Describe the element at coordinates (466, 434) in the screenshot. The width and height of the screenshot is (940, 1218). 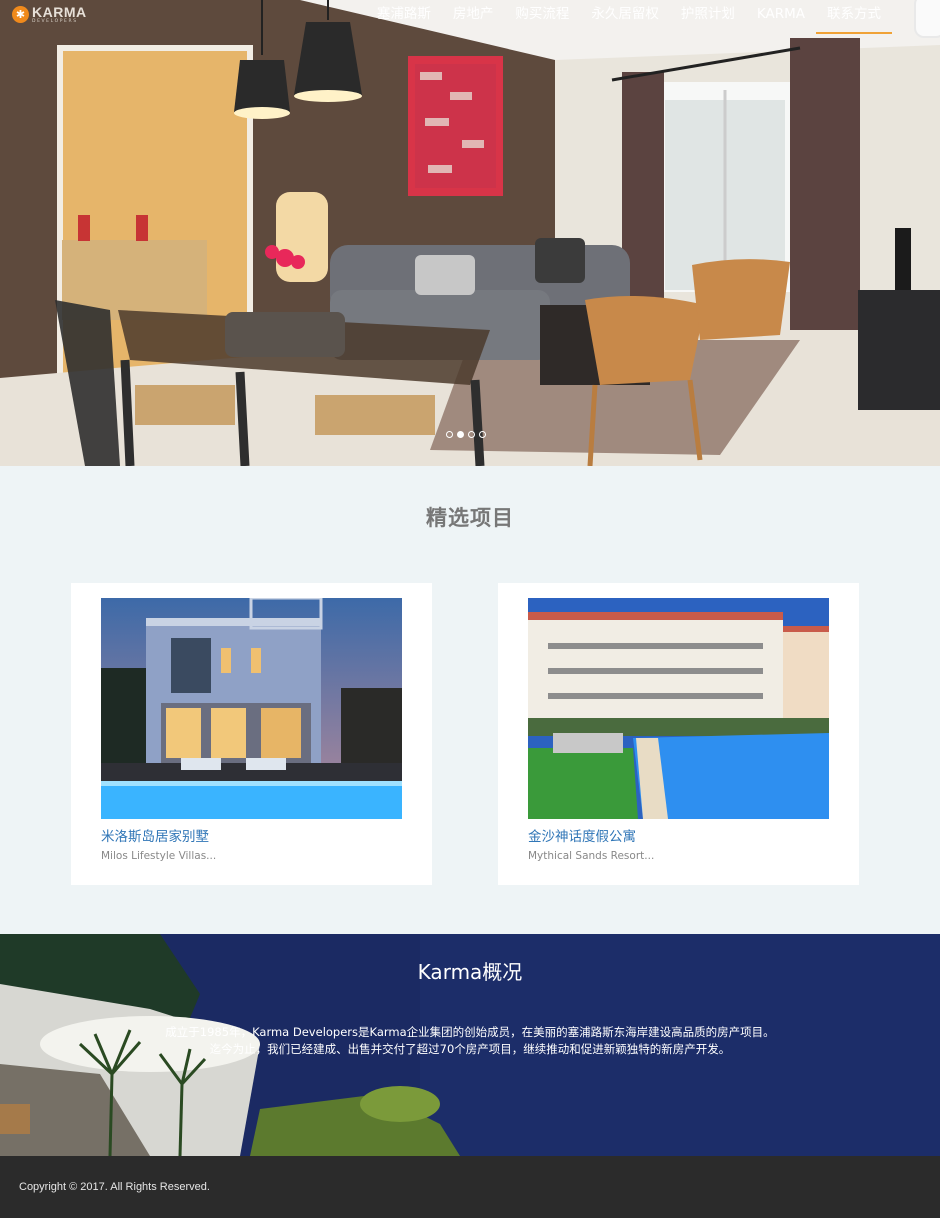
I see `carousel-indicators` at that location.